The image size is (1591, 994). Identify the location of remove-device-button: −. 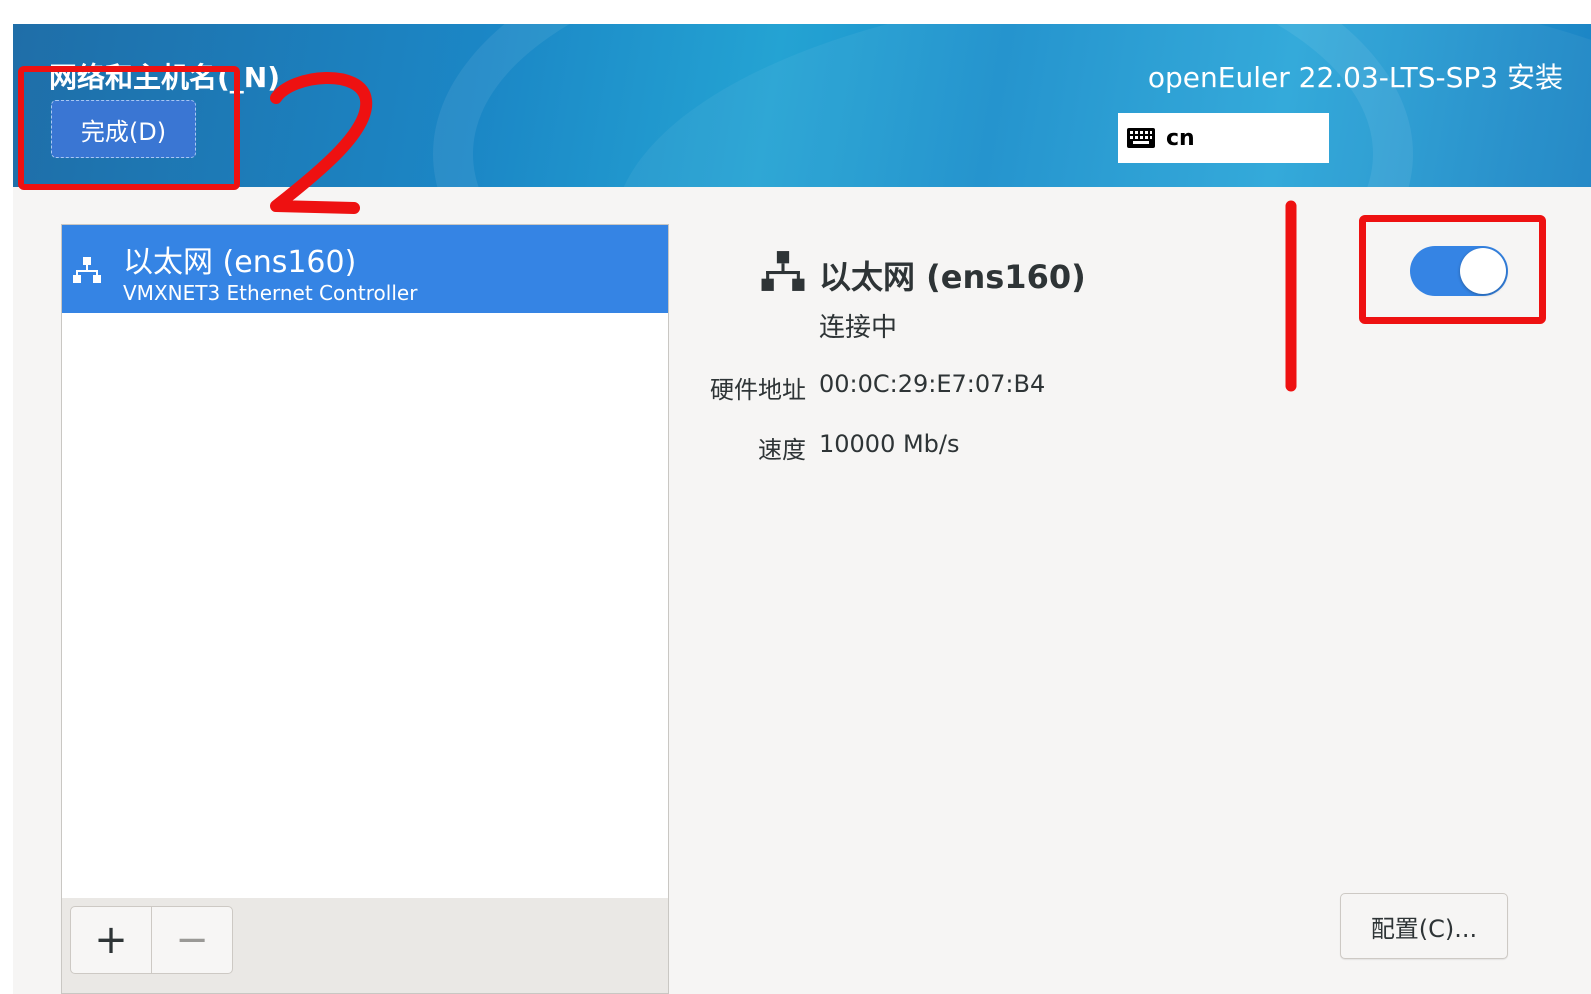
(192, 940).